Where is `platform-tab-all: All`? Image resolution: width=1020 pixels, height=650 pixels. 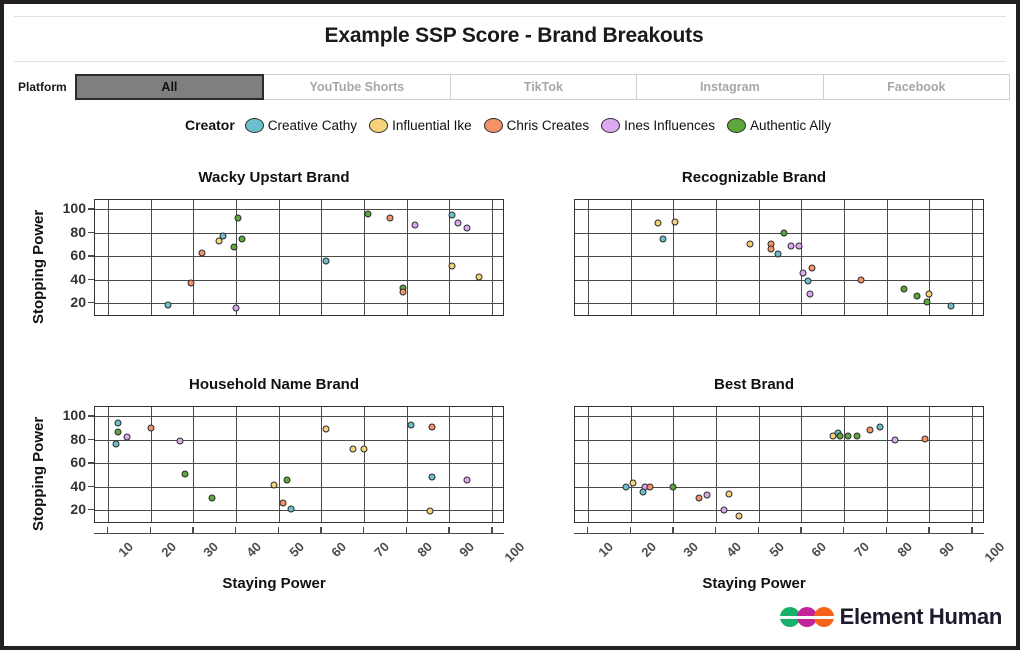 platform-tab-all: All is located at coordinates (169, 87).